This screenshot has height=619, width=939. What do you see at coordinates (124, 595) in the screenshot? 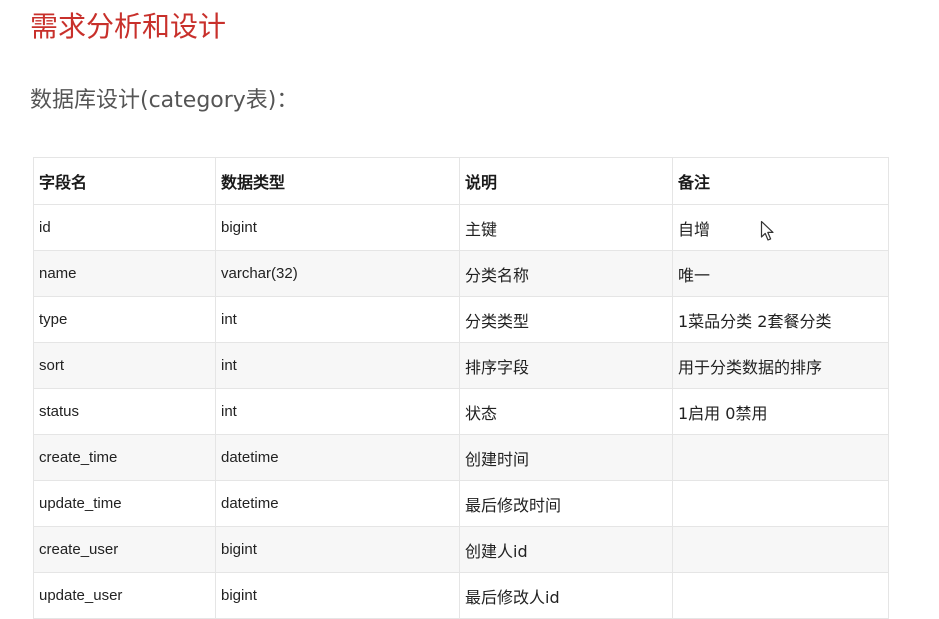
I see `cell-field-name: update_user` at bounding box center [124, 595].